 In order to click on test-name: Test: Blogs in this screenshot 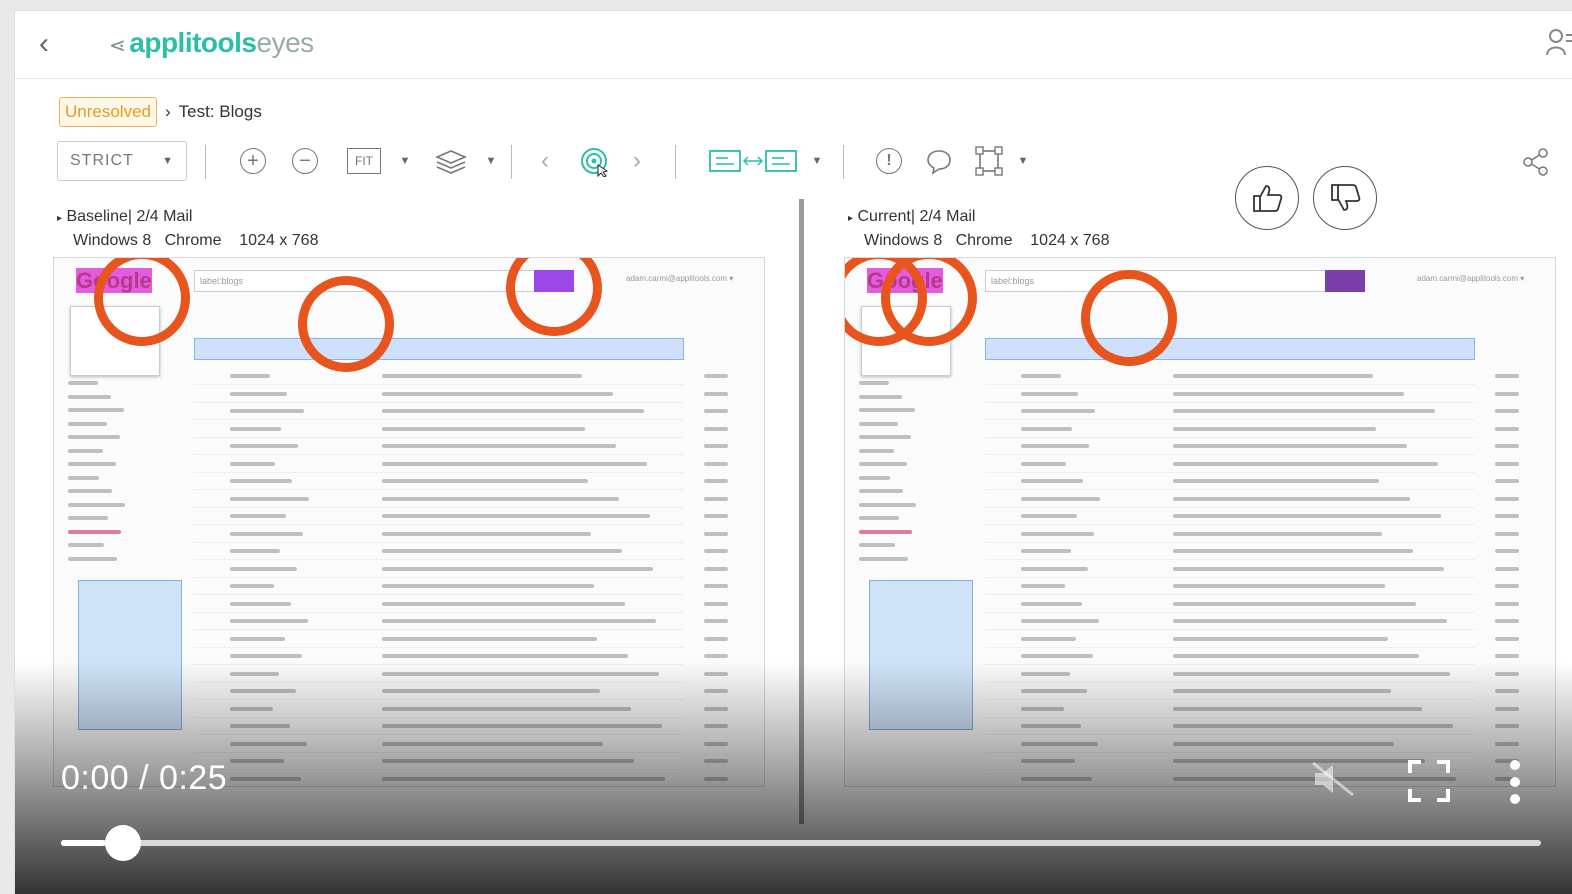, I will do `click(220, 111)`.